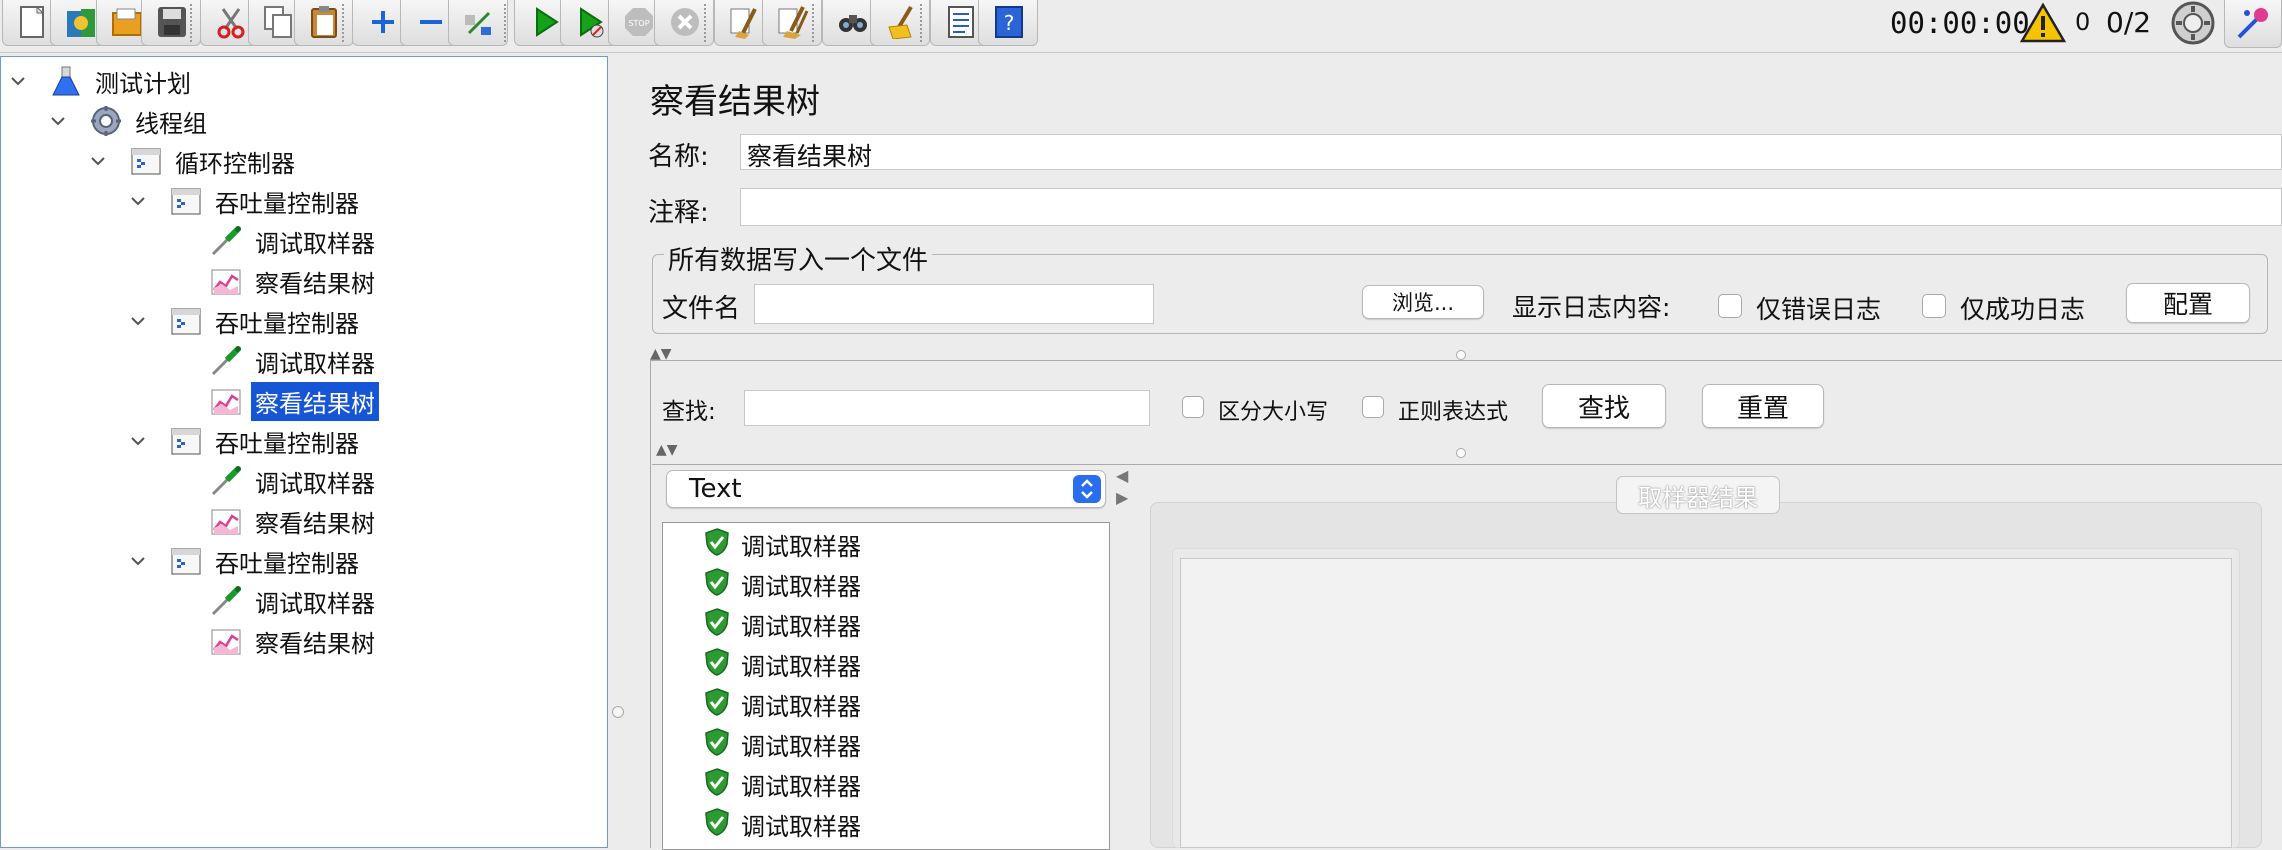  Describe the element at coordinates (947, 408) in the screenshot. I see `search-input` at that location.